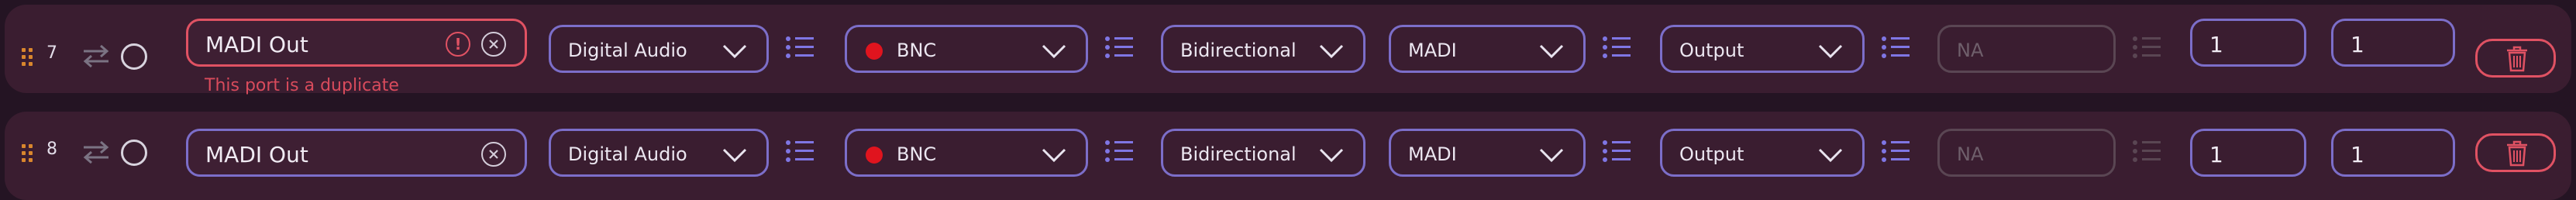  Describe the element at coordinates (356, 153) in the screenshot. I see `port-name-input: MADI Out` at that location.